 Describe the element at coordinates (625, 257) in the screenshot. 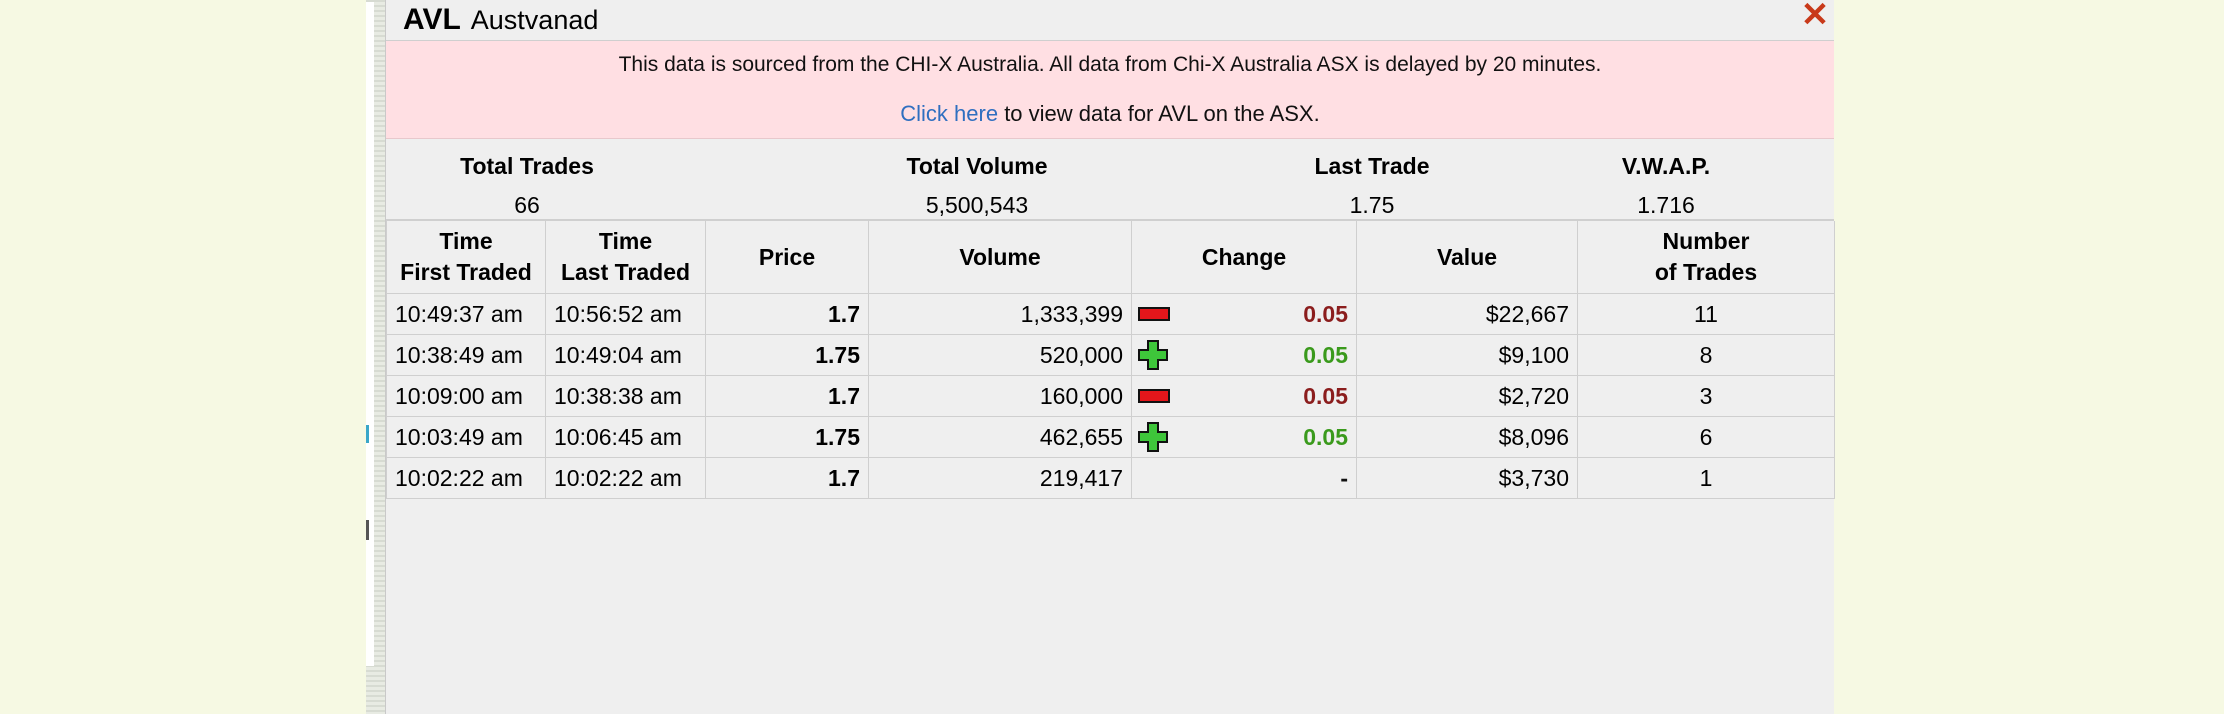

I see `col-header-time-last: Time Last Traded` at that location.